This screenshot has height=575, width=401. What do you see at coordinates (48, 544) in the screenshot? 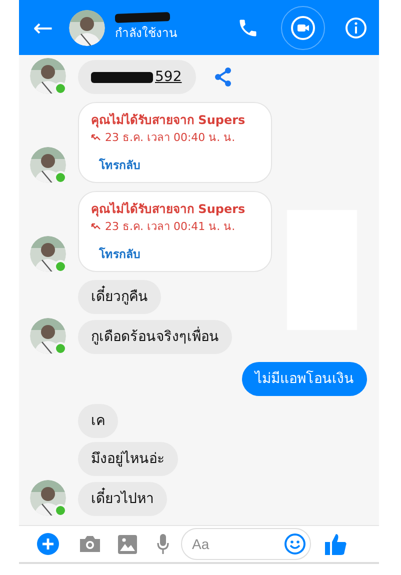
I see `plus-button` at bounding box center [48, 544].